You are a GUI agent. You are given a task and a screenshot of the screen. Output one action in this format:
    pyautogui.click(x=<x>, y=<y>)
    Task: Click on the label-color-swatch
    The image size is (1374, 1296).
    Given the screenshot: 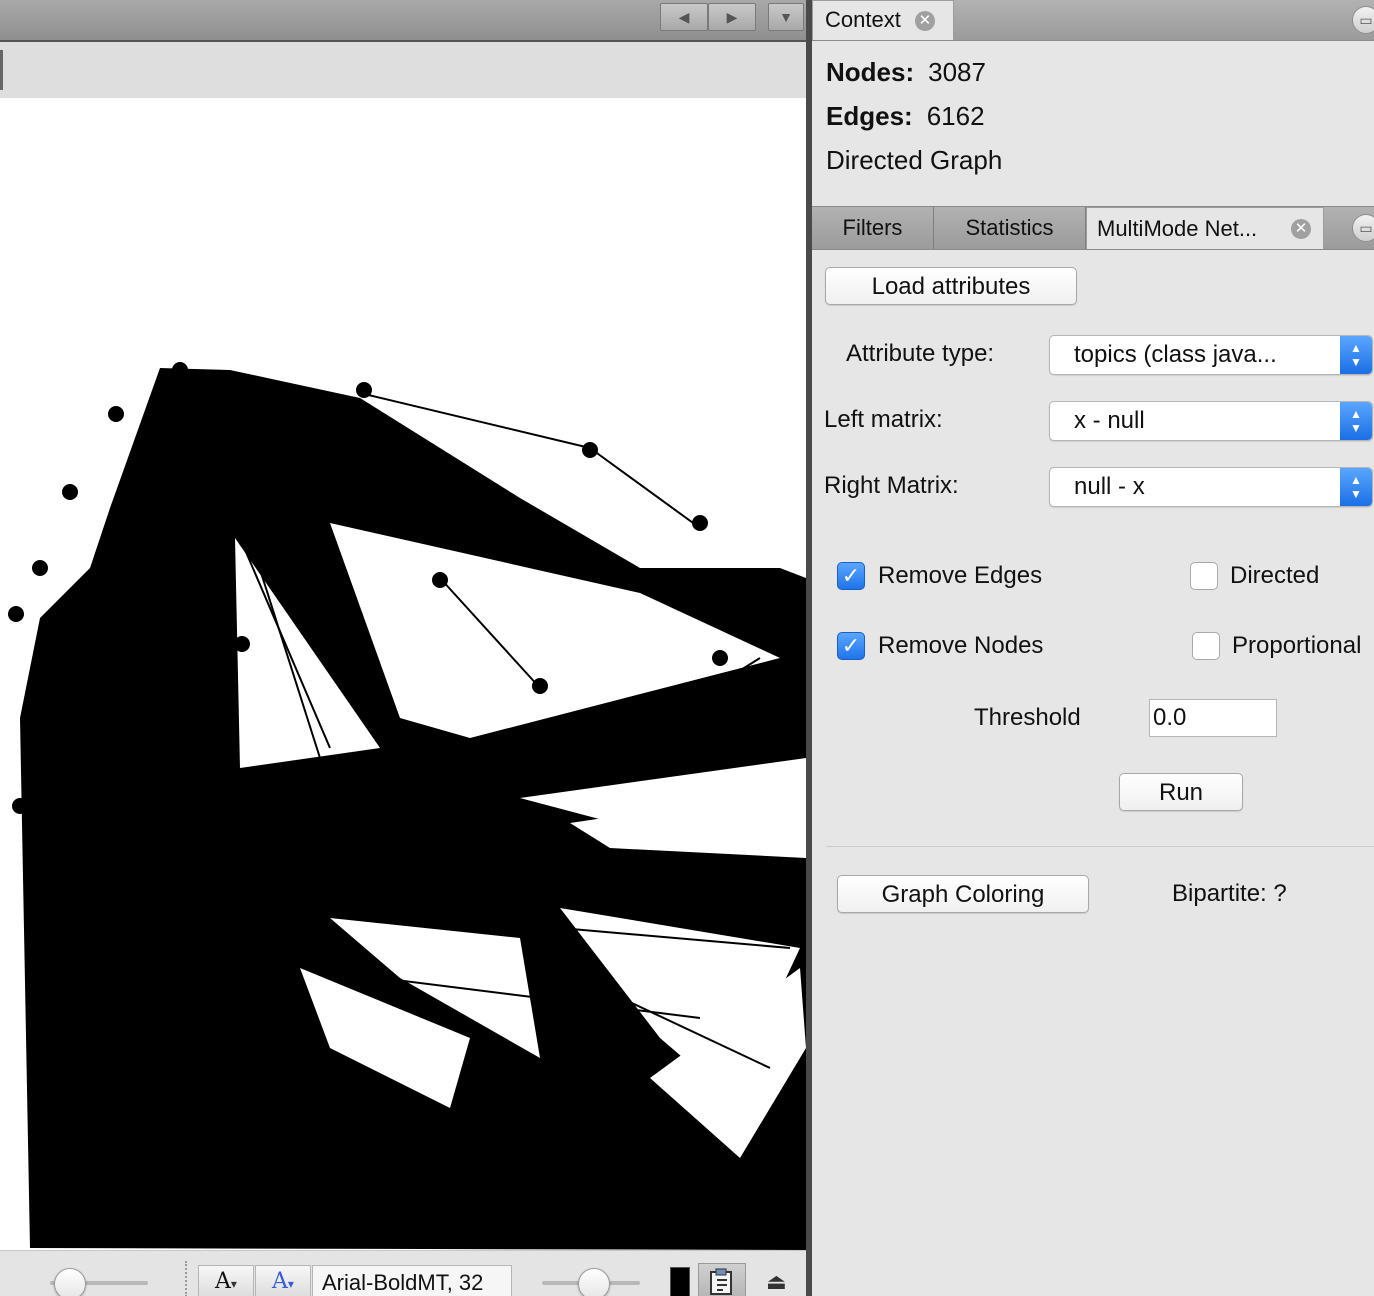 What is the action you would take?
    pyautogui.click(x=680, y=1281)
    